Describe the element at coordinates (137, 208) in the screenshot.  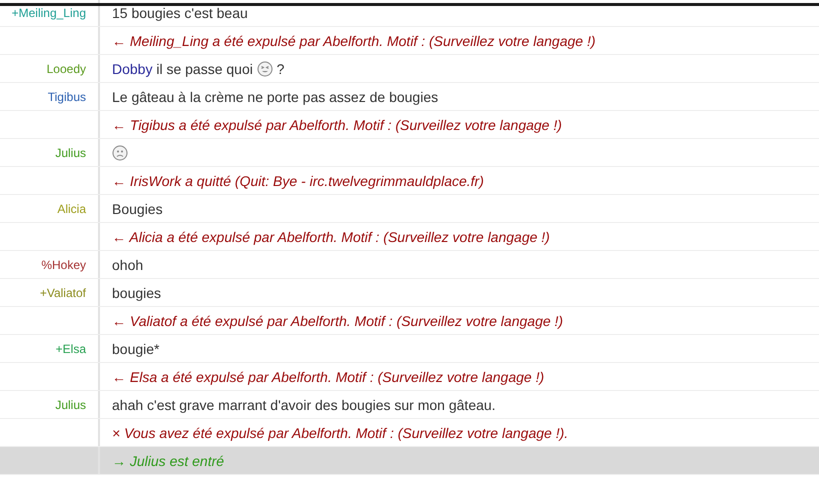
I see `chat-message: Bougies` at that location.